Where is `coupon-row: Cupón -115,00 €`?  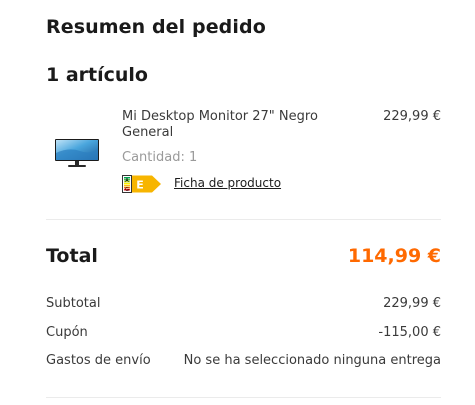
coupon-row: Cupón -115,00 € is located at coordinates (243, 334).